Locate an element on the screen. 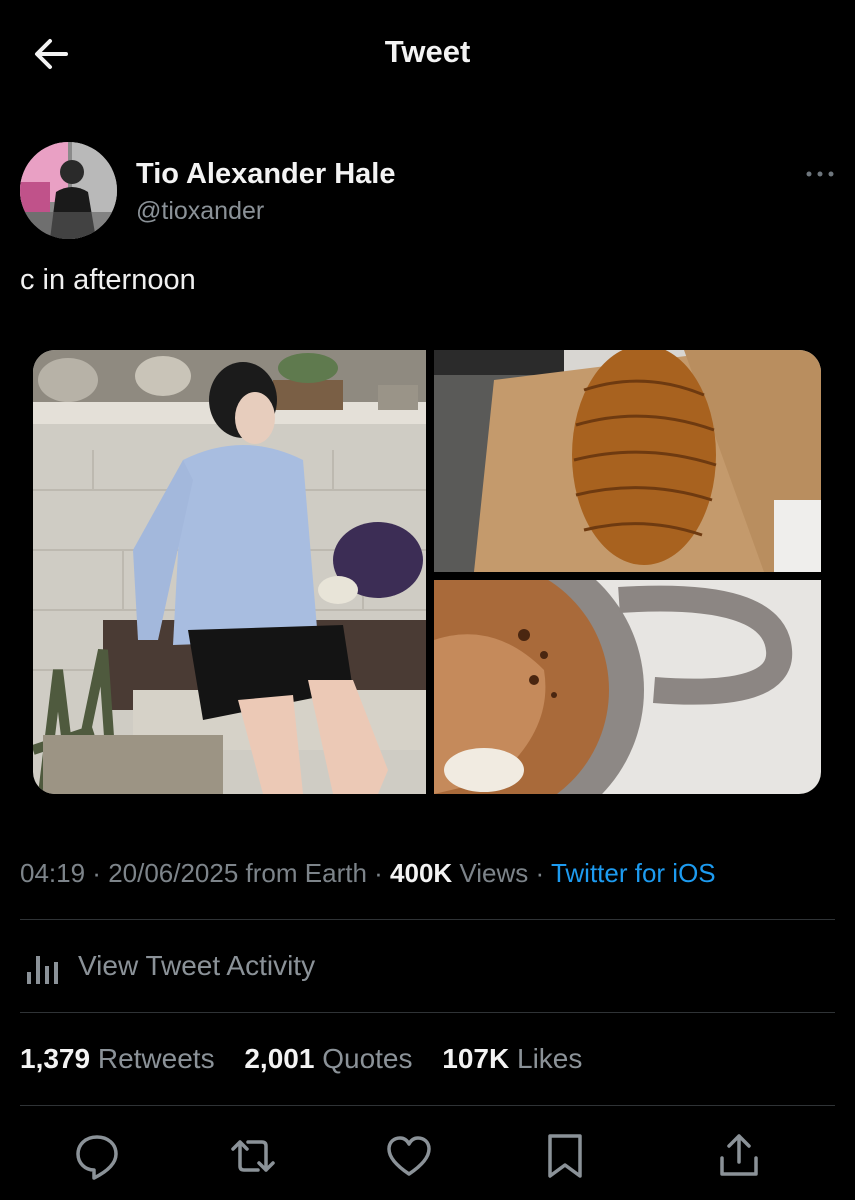 The image size is (855, 1200). retweet-icon is located at coordinates (253, 1156).